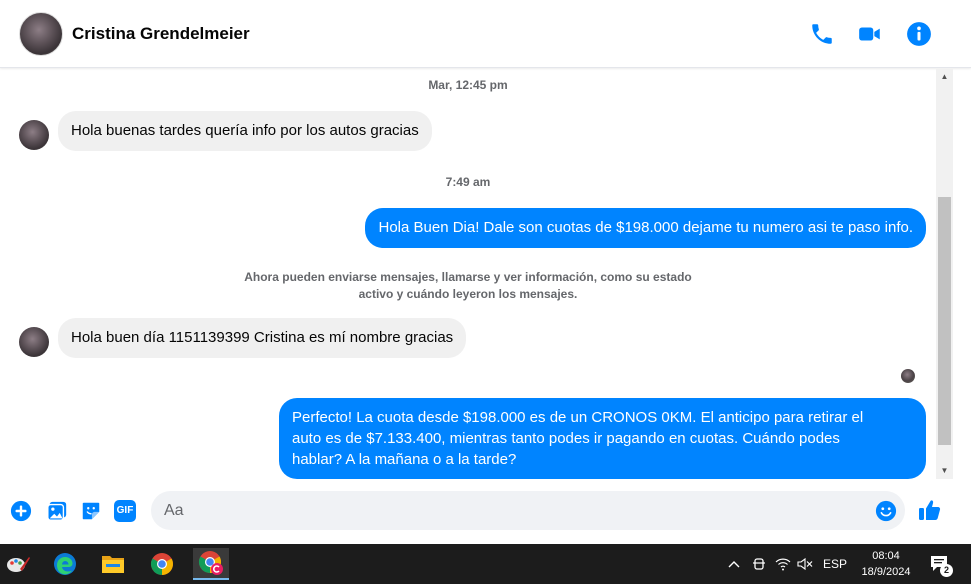 The width and height of the screenshot is (971, 584). I want to click on scroll-up-arrow-icon: ▲, so click(944, 77).